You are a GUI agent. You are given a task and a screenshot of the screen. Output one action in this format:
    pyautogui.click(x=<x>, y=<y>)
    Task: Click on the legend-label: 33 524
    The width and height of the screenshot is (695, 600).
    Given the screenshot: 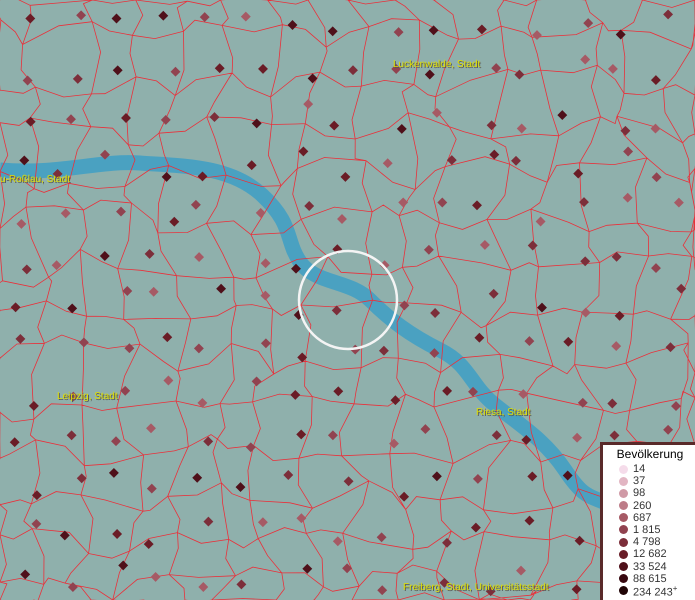 What is the action you would take?
    pyautogui.click(x=650, y=566)
    